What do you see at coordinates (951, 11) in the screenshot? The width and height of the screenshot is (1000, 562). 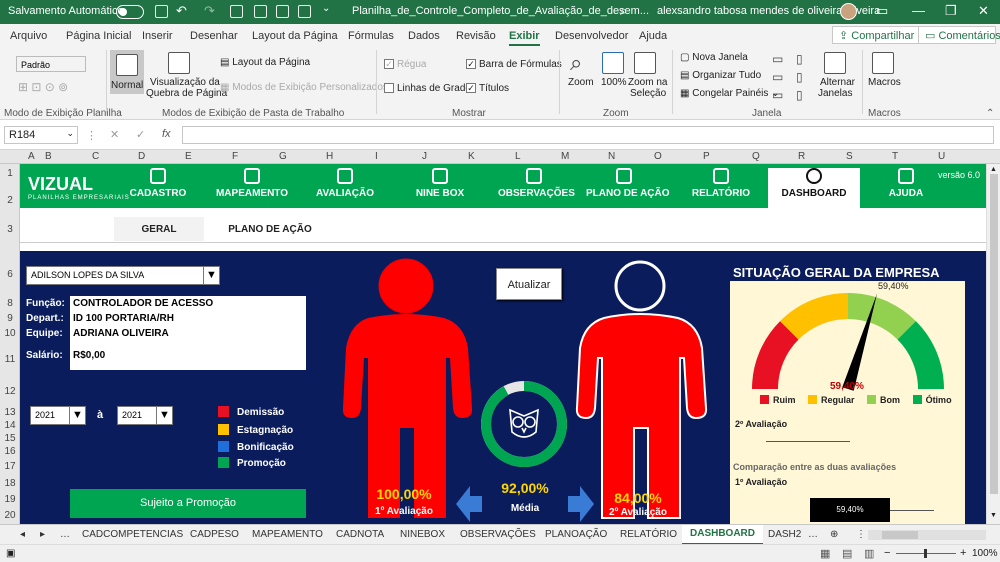 I see `restore-icon: ❐` at bounding box center [951, 11].